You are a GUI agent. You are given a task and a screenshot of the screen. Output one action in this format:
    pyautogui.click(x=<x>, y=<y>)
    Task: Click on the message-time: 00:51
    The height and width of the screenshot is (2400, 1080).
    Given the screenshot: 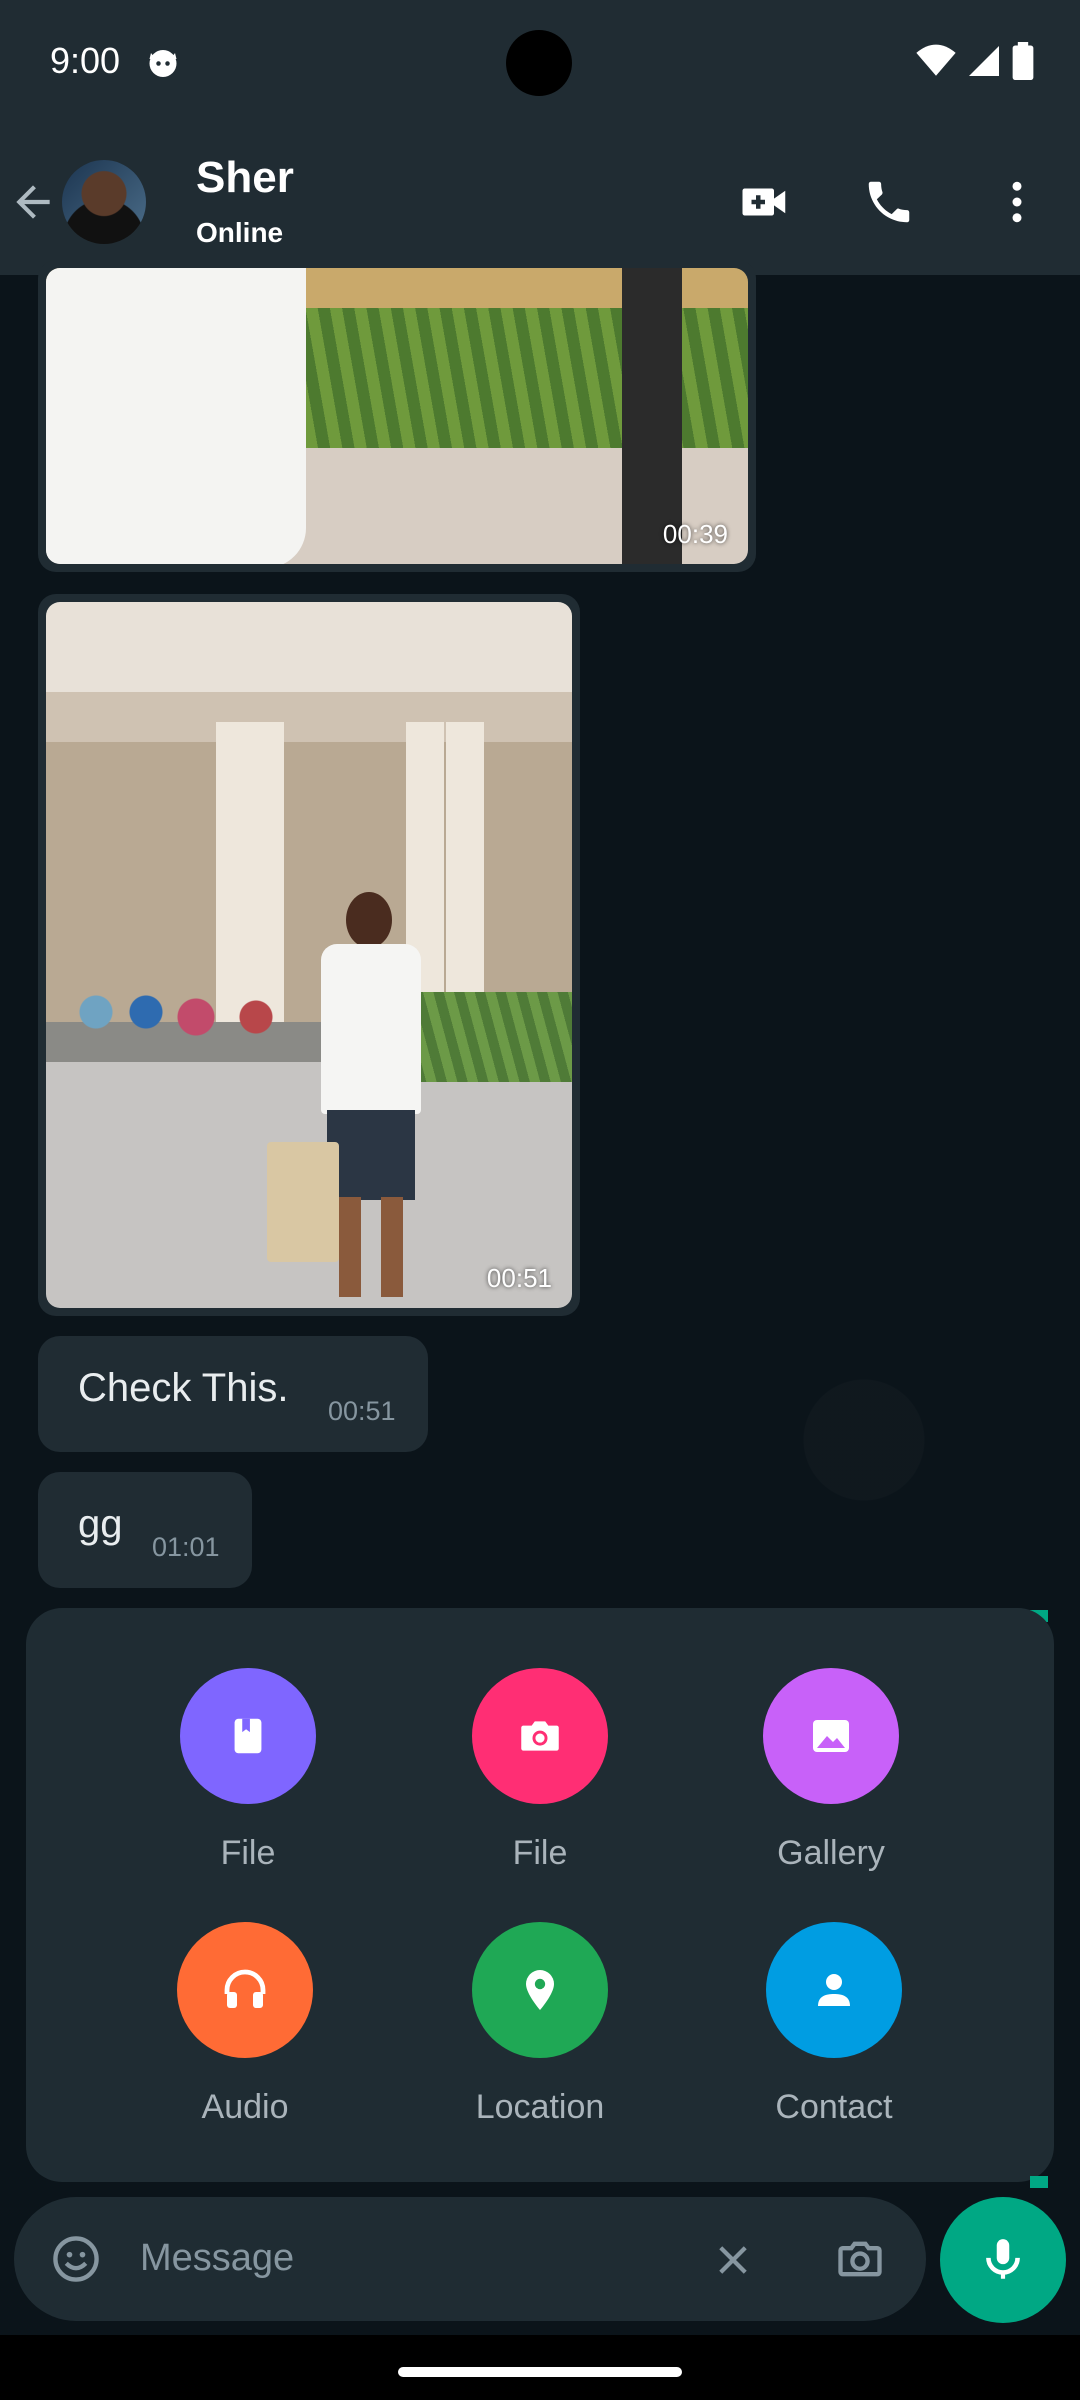 What is the action you would take?
    pyautogui.click(x=362, y=1411)
    